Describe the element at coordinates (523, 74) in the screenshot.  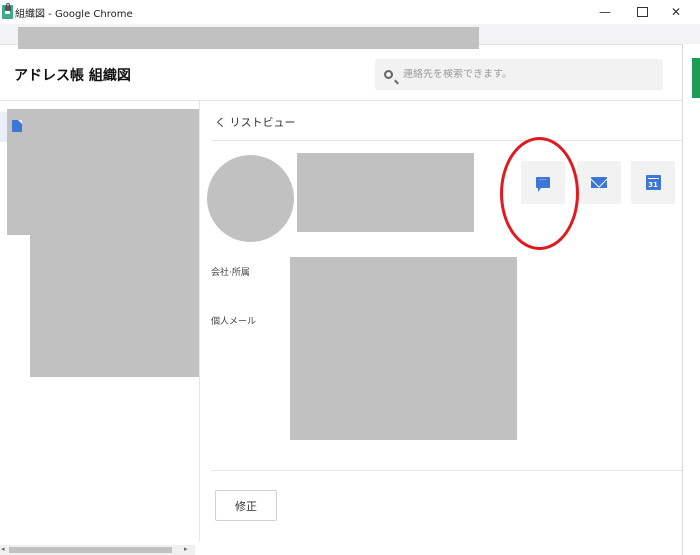
I see `search-input` at that location.